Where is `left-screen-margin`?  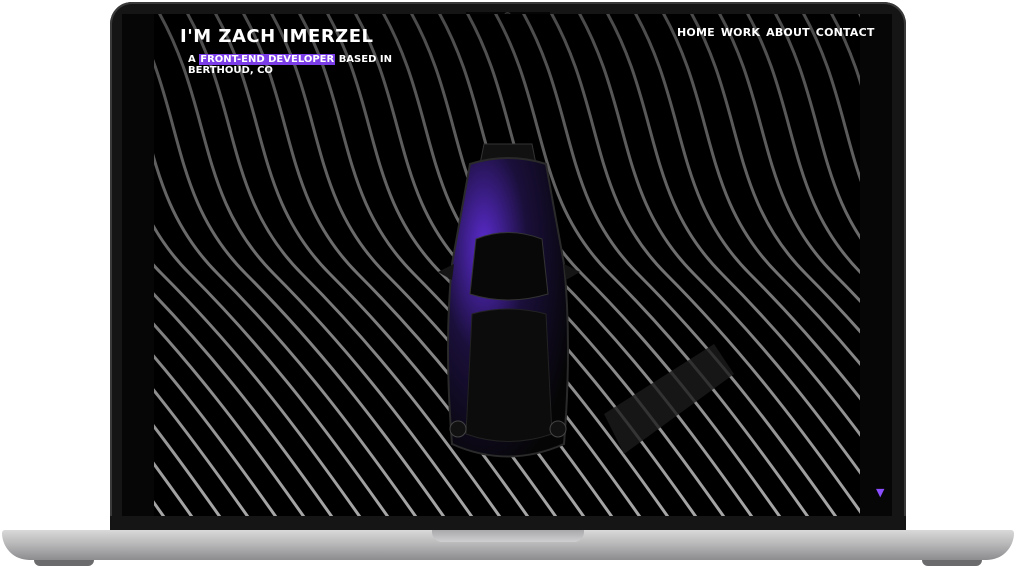
left-screen-margin is located at coordinates (138, 265).